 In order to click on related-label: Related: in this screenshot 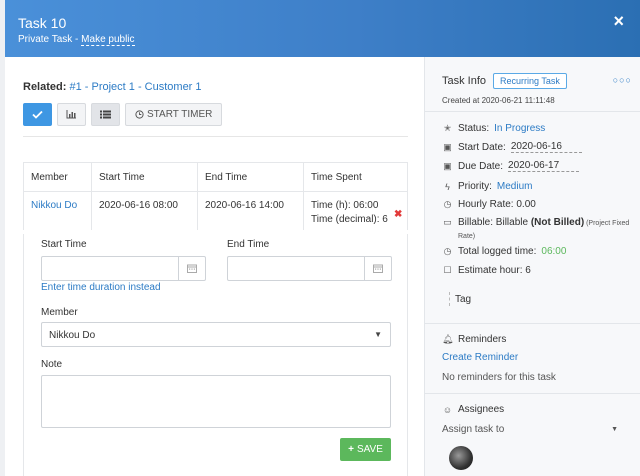, I will do `click(45, 87)`.